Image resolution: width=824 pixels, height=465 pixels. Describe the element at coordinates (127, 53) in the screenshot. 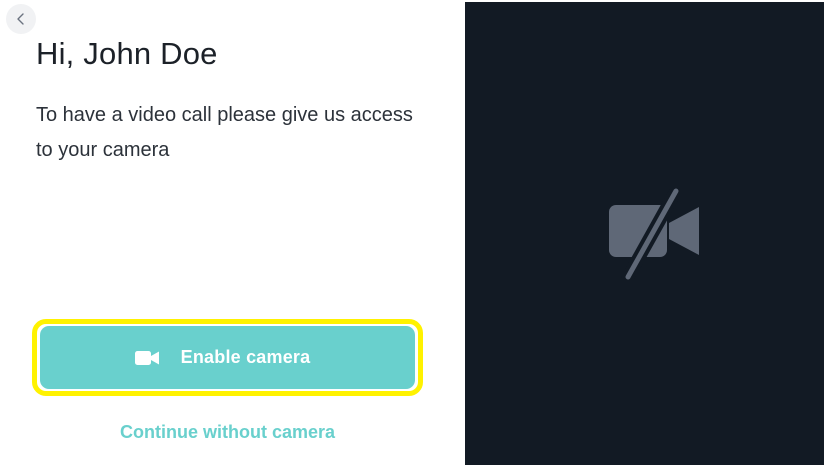

I see `page-title: Hi, John Doe` at that location.